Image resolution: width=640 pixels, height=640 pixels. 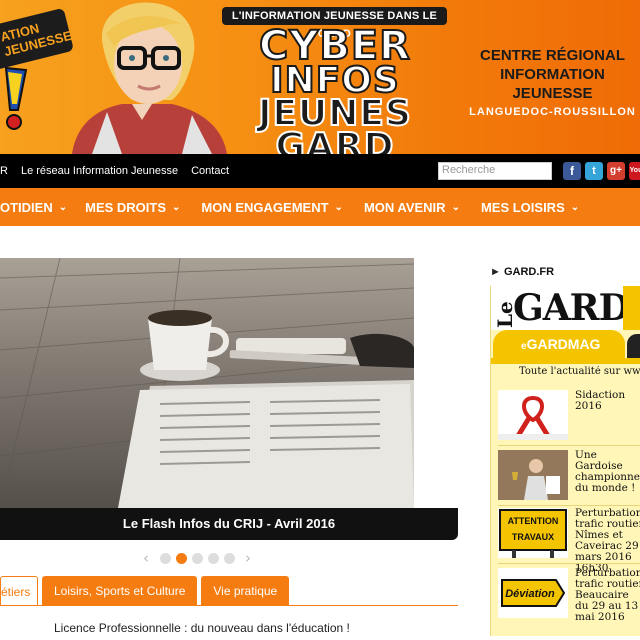 I want to click on le-gard-logo: Le GARD, so click(x=565, y=308).